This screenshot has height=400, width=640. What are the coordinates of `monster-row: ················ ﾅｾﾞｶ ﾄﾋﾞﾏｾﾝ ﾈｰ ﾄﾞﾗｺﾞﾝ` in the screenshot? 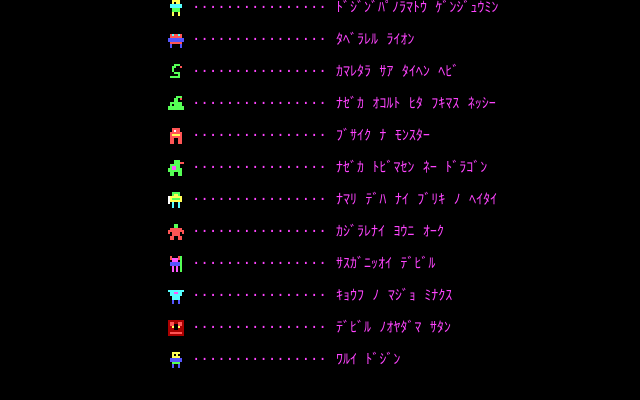 It's located at (368, 168).